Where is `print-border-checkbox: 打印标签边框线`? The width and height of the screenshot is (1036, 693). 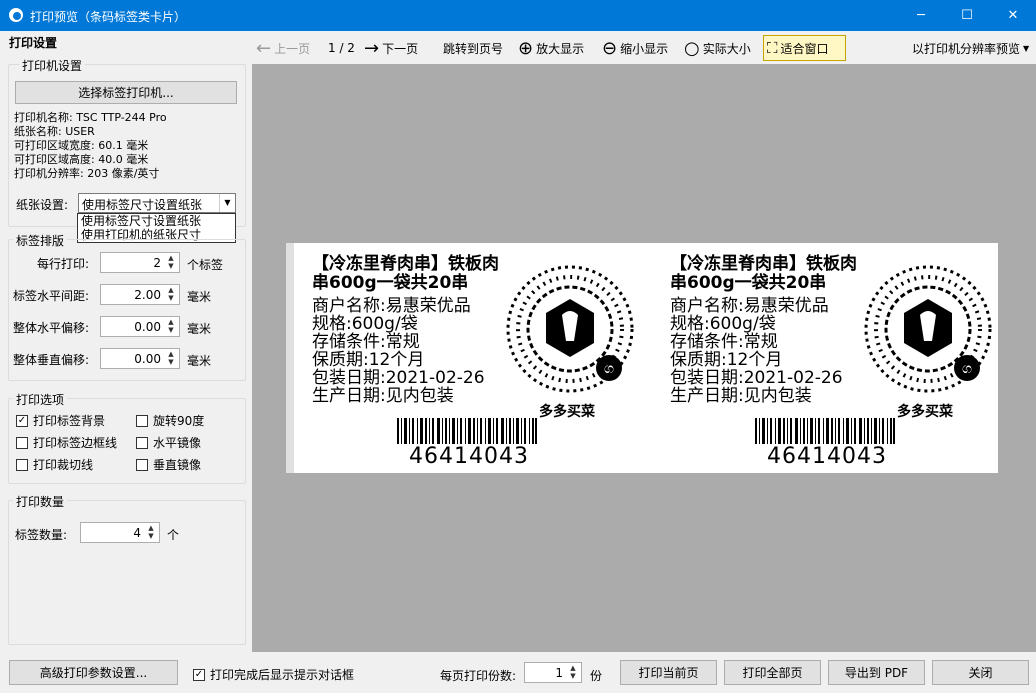 print-border-checkbox: 打印标签边框线 is located at coordinates (66, 442).